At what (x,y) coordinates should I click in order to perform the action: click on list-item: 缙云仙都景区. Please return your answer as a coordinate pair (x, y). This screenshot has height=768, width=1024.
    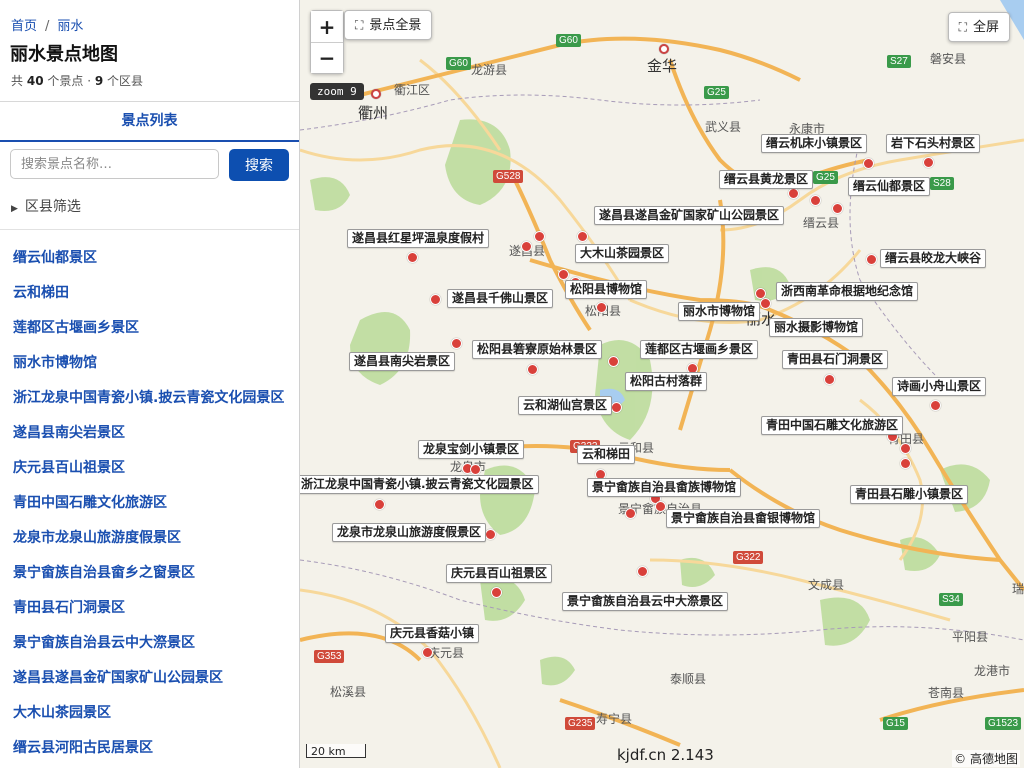
    Looking at the image, I should click on (149, 258).